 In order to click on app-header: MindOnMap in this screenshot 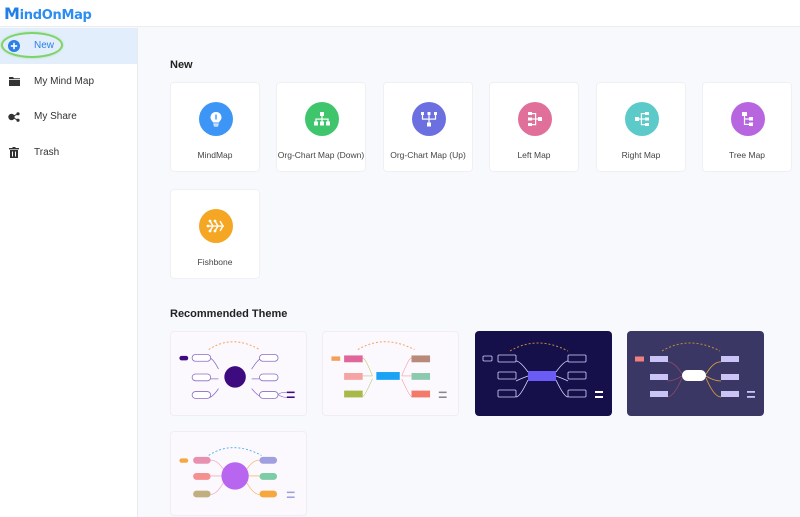, I will do `click(400, 13)`.